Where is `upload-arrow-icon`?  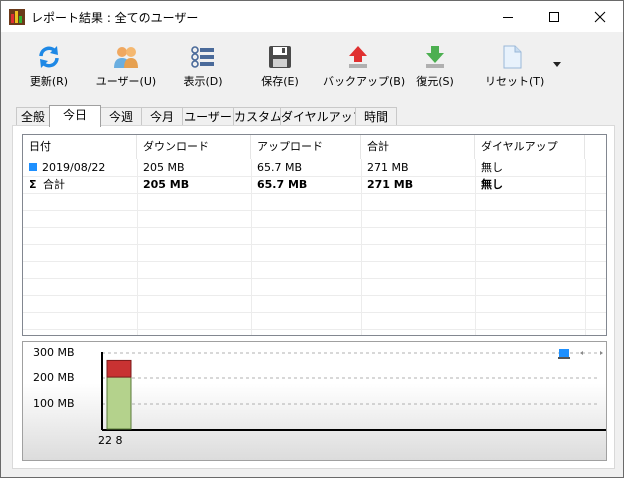 upload-arrow-icon is located at coordinates (358, 57).